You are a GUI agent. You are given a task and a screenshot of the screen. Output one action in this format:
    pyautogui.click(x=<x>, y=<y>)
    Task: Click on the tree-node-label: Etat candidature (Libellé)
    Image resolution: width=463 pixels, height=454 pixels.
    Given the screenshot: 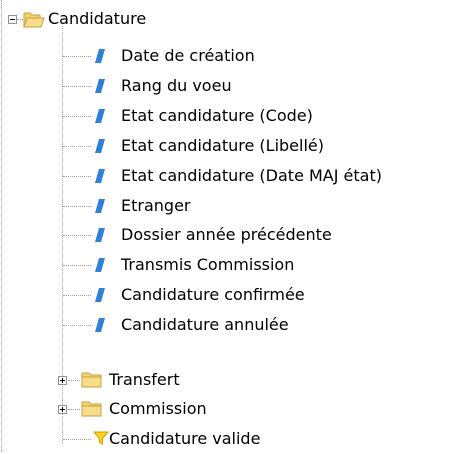 What is the action you would take?
    pyautogui.click(x=222, y=145)
    